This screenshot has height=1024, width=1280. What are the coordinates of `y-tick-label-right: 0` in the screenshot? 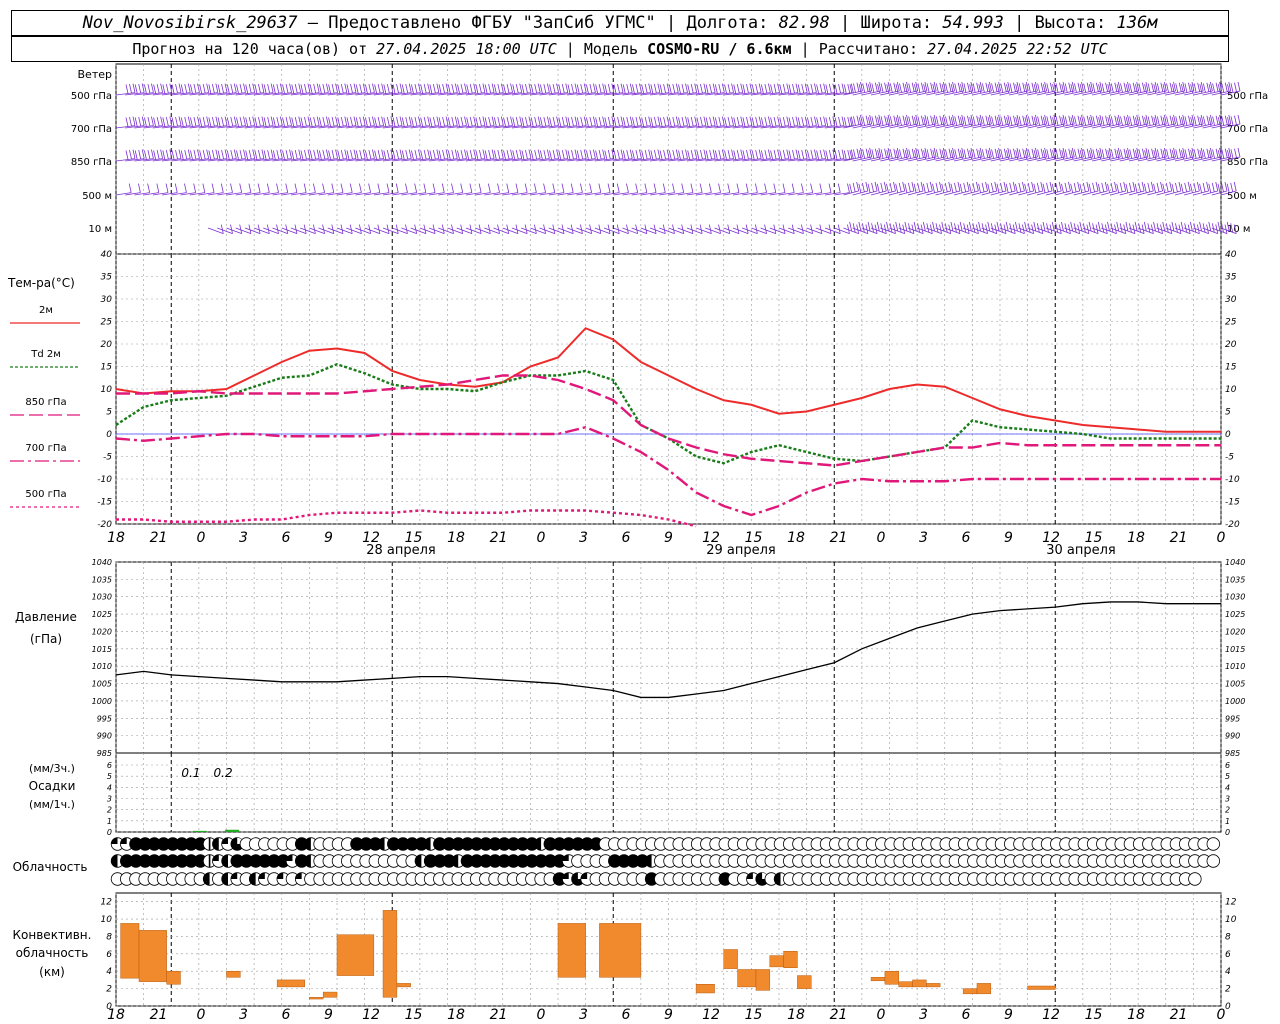 It's located at (1228, 435).